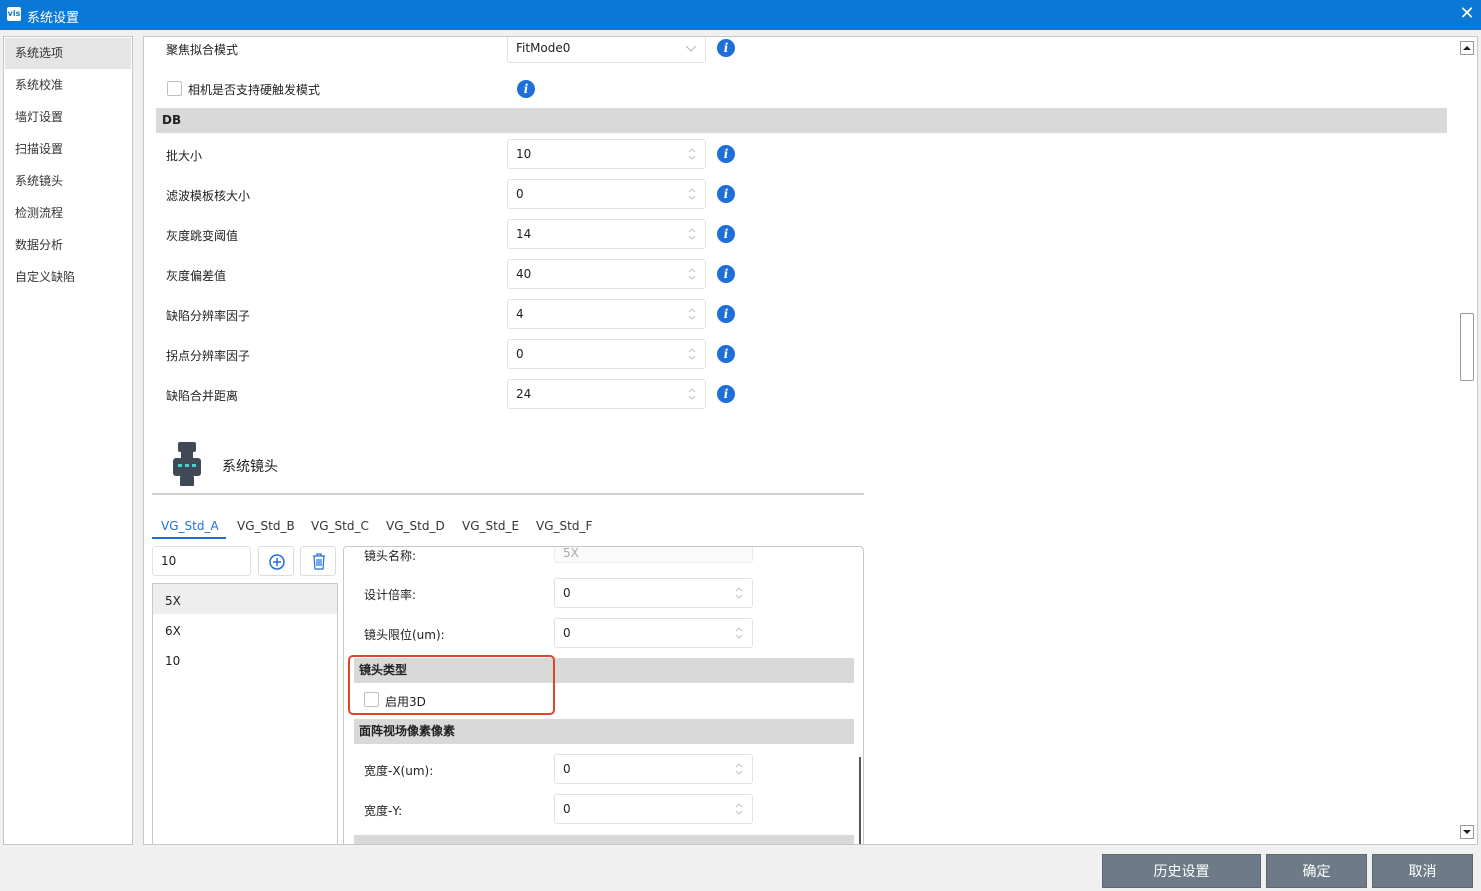  I want to click on db-label-gray-dev: 灰度偏差值, so click(196, 276).